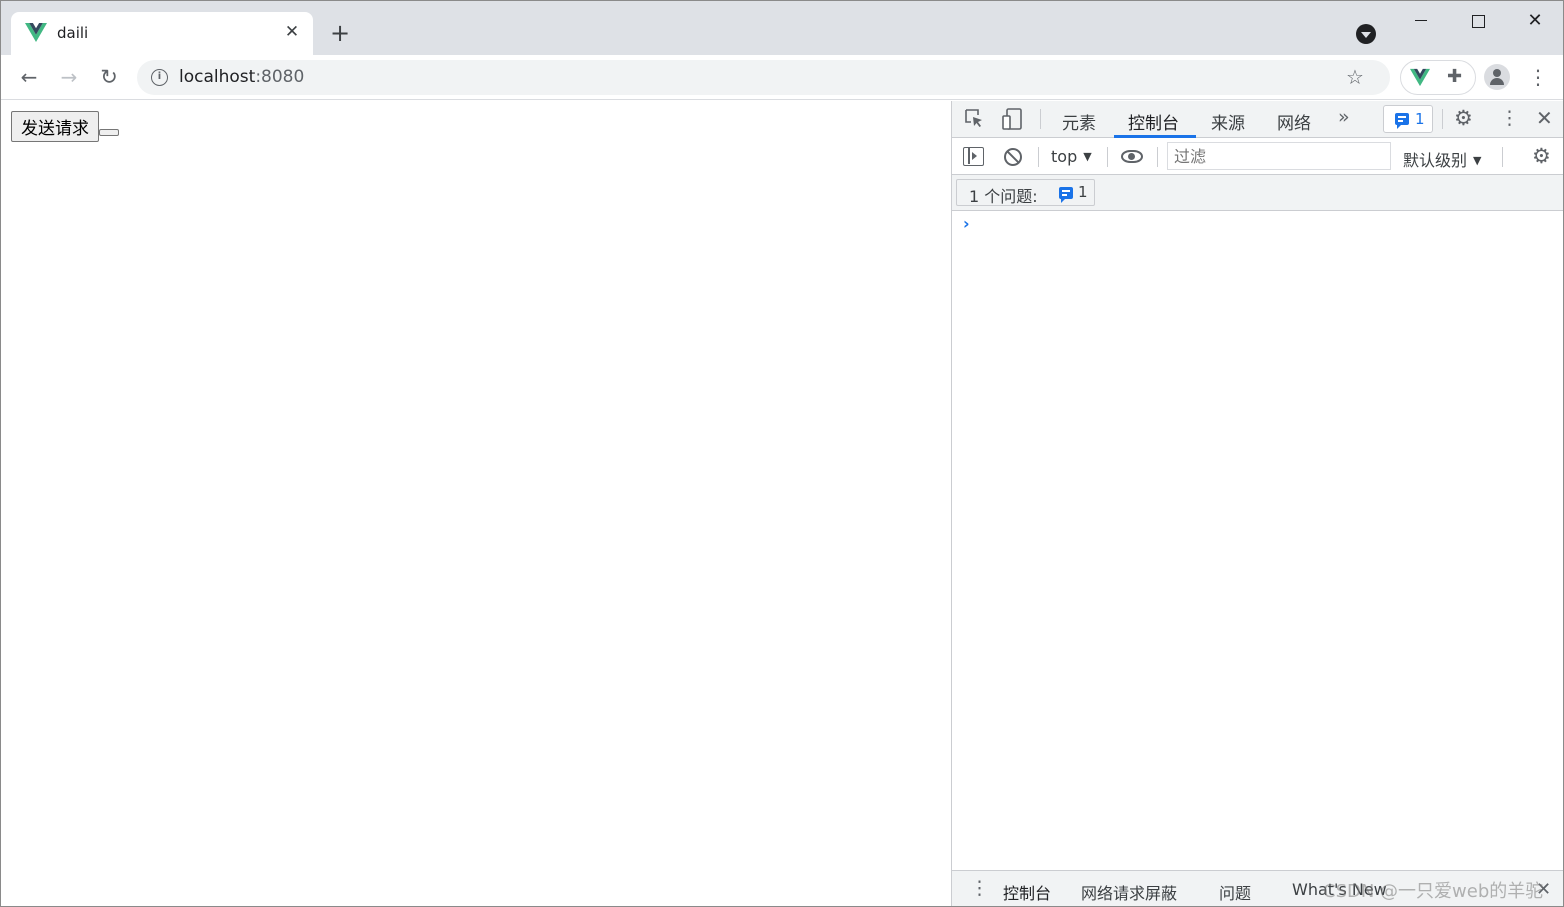 The width and height of the screenshot is (1564, 907). What do you see at coordinates (1344, 117) in the screenshot?
I see `more-tabs-icon: »` at bounding box center [1344, 117].